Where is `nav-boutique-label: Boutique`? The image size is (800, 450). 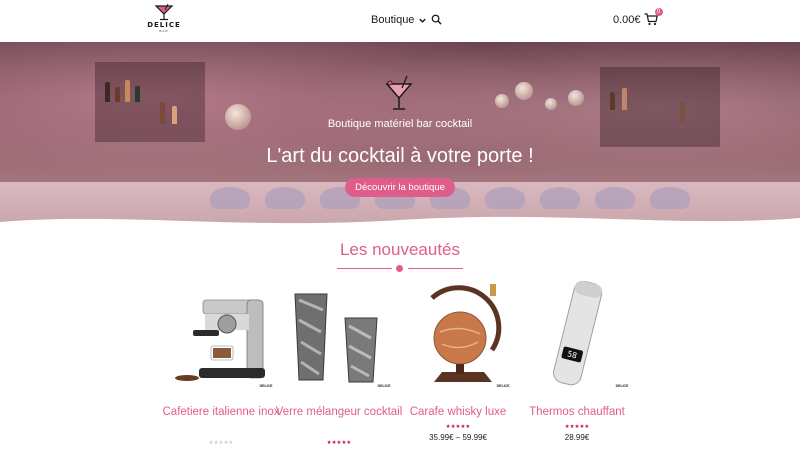
nav-boutique-label: Boutique is located at coordinates (393, 20).